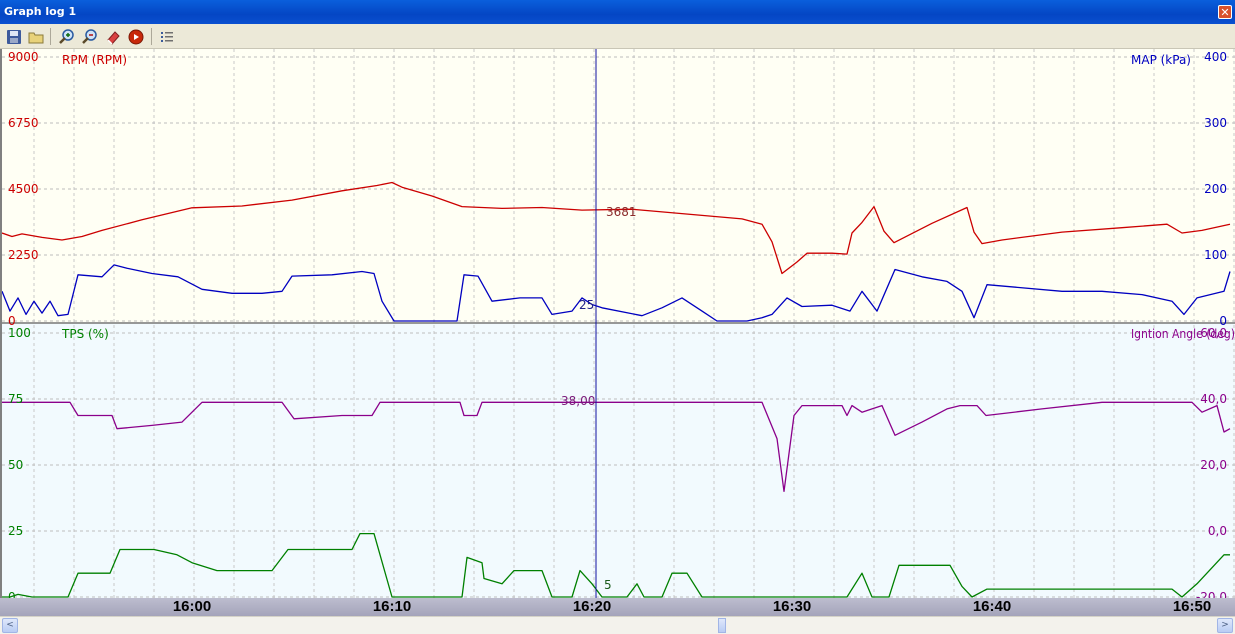 The height and width of the screenshot is (634, 1235). What do you see at coordinates (10, 625) in the screenshot?
I see `scroll-left-icon: <` at bounding box center [10, 625].